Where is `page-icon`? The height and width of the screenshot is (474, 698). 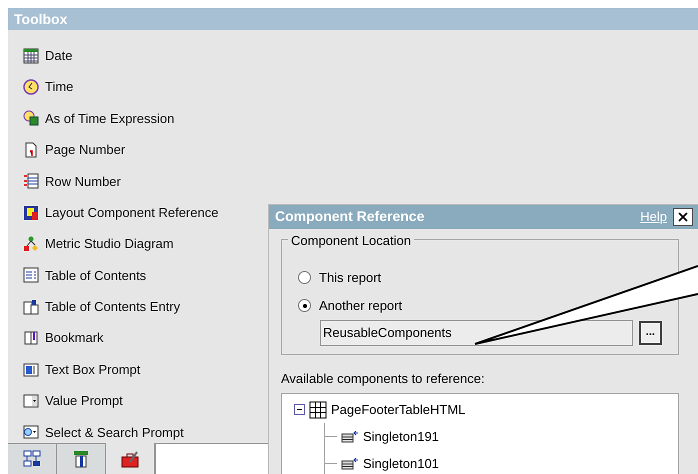 page-icon is located at coordinates (31, 150).